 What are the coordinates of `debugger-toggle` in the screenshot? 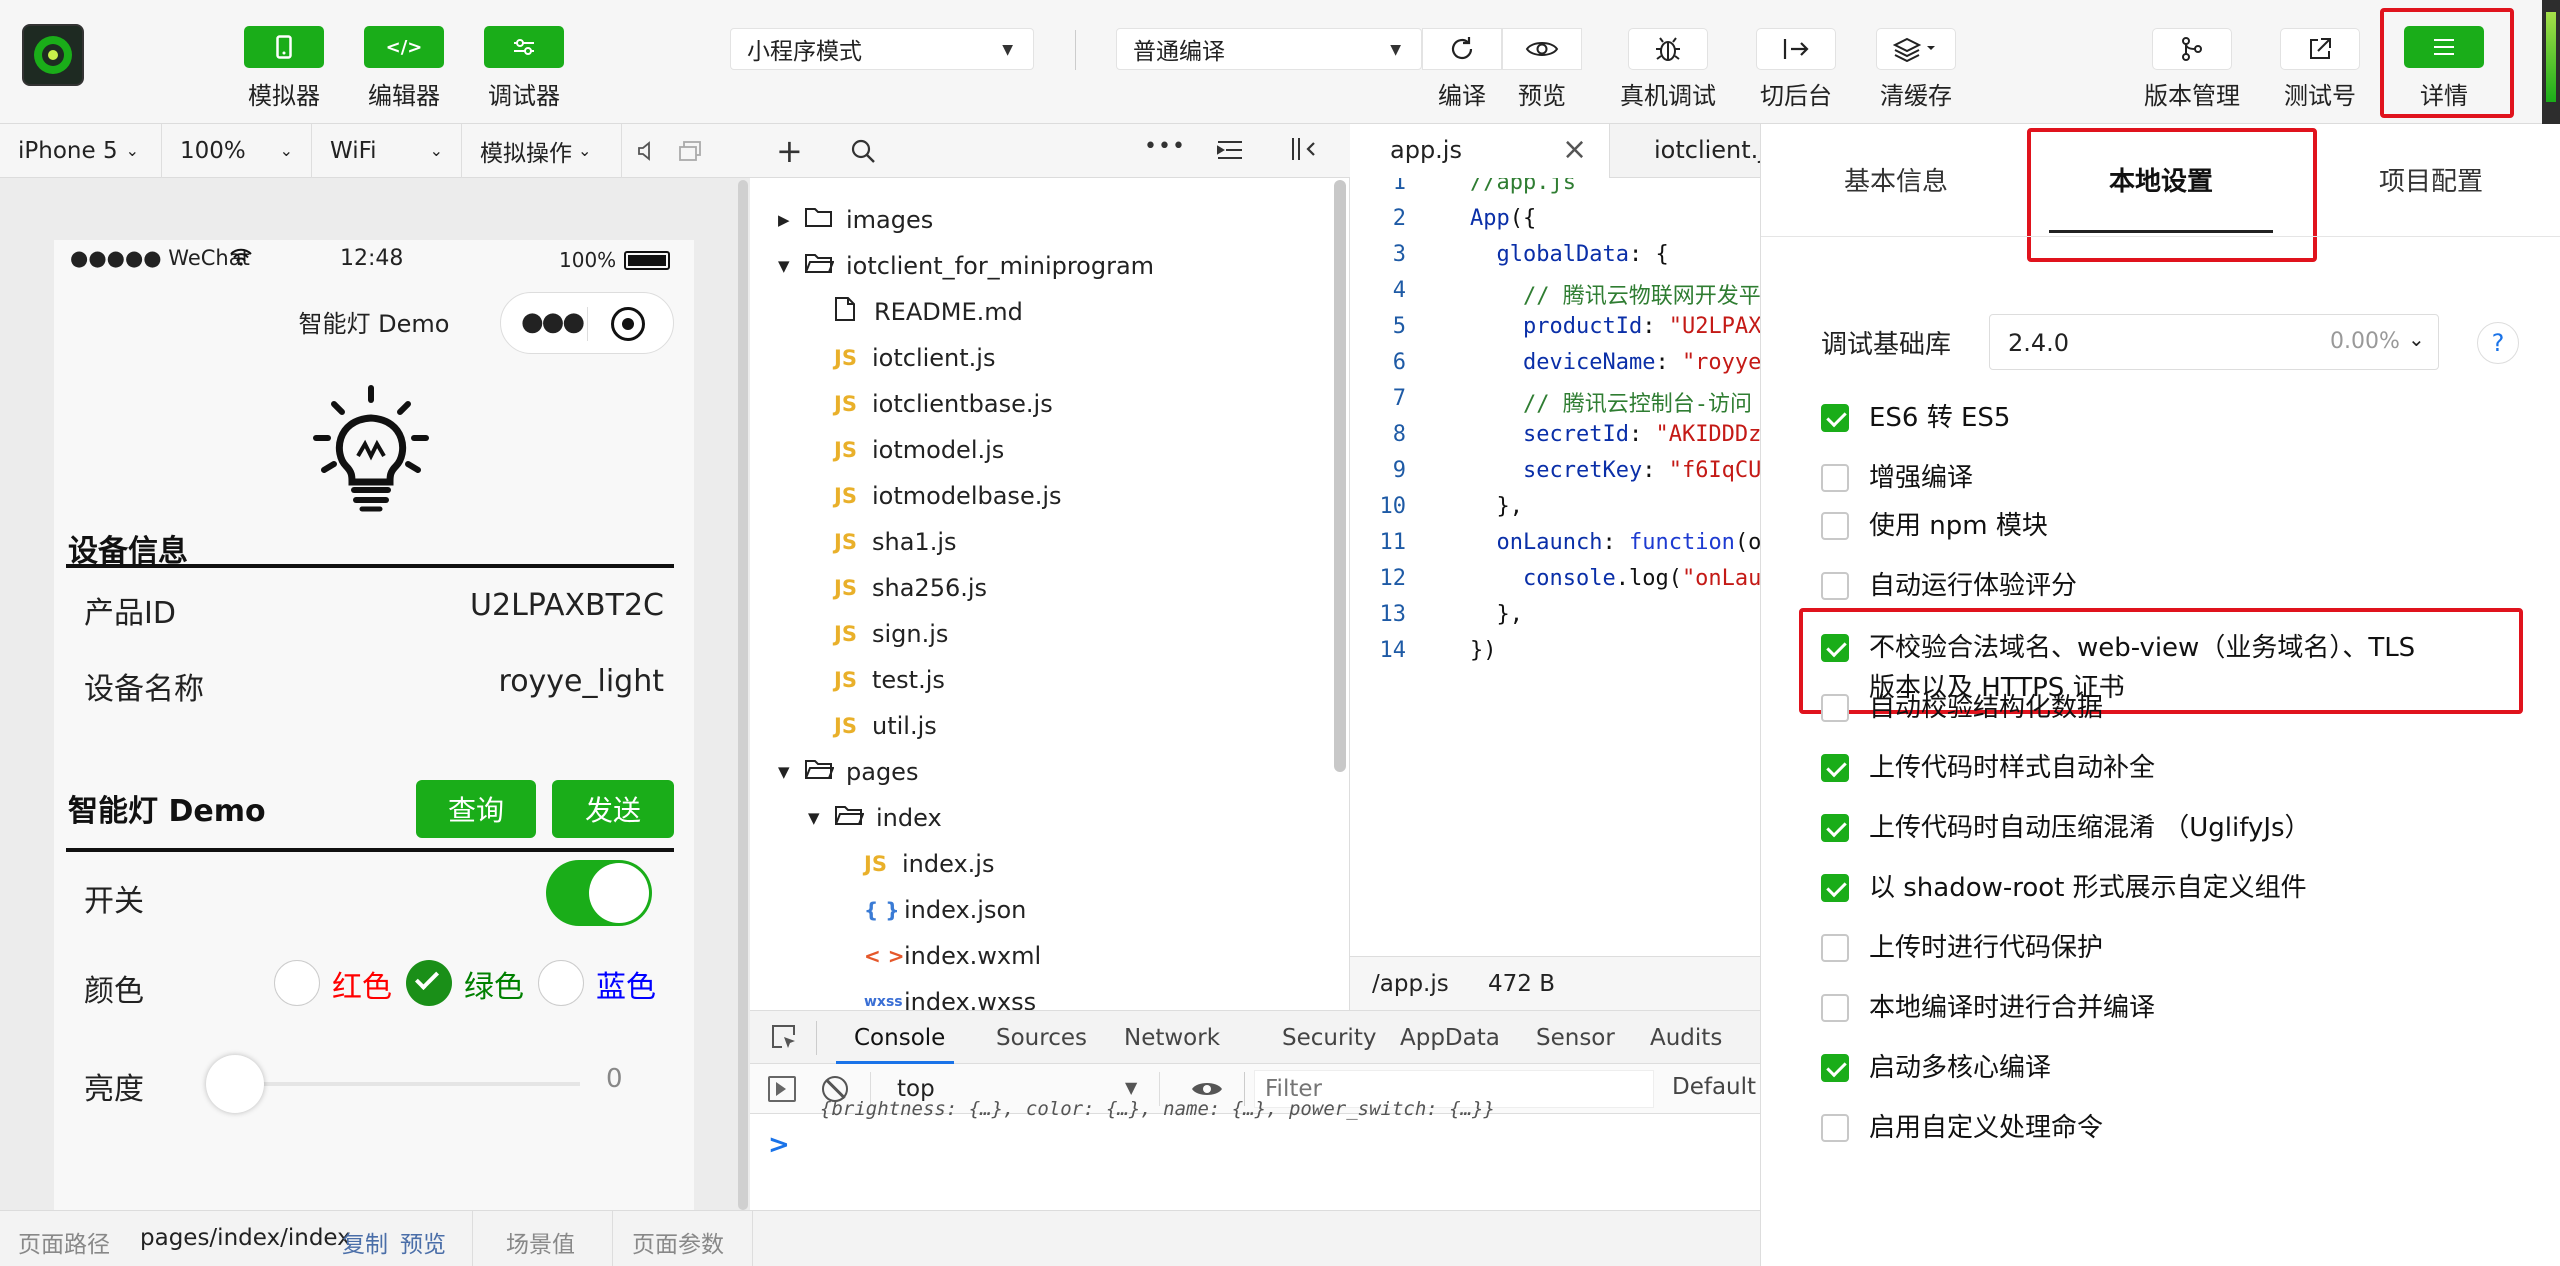 It's located at (524, 47).